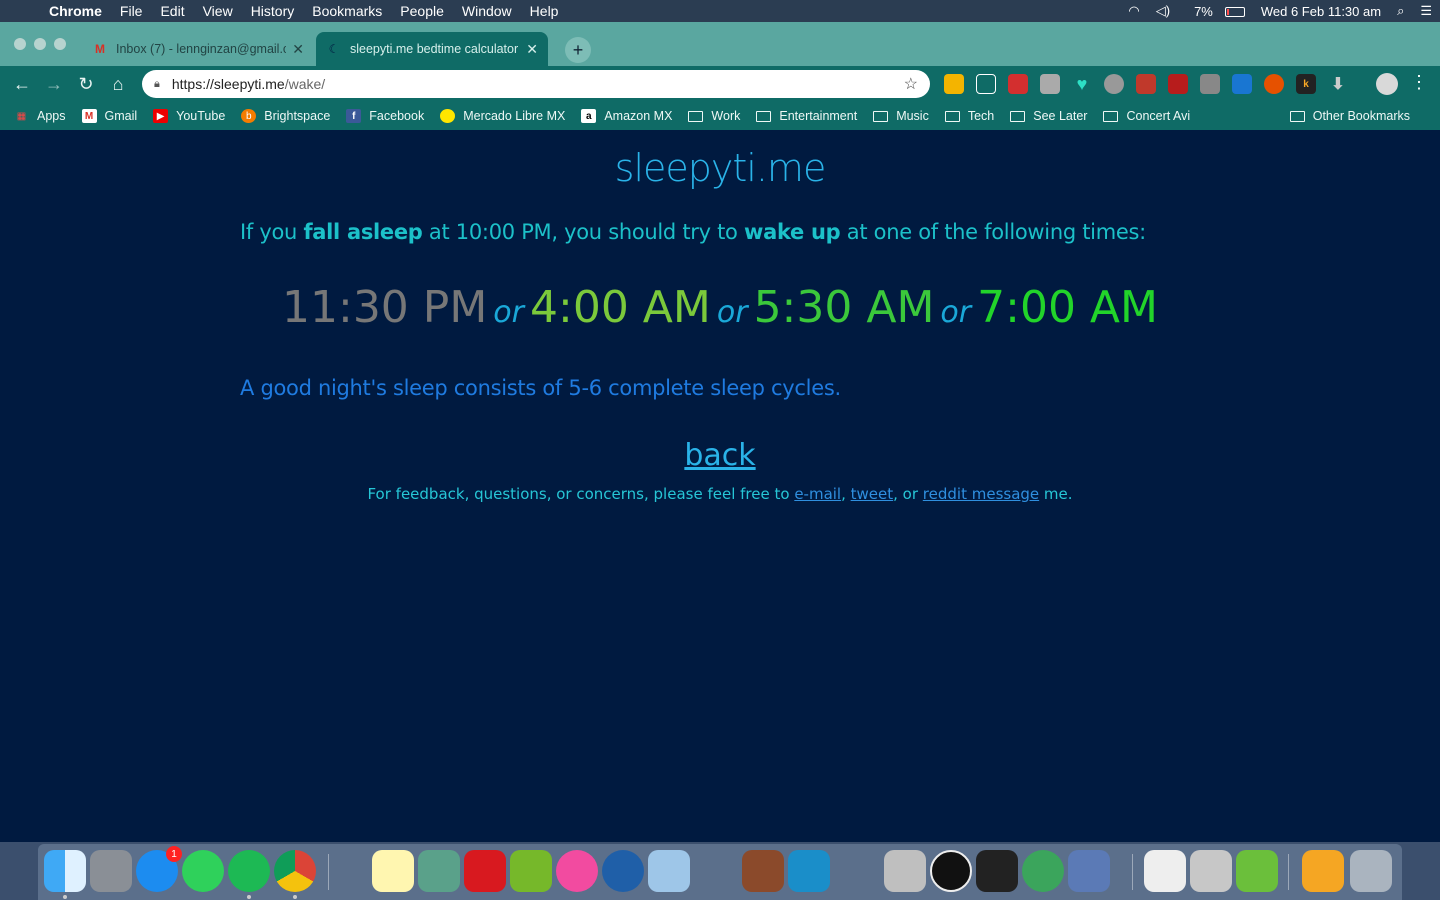  I want to click on android-icon, so click(1257, 871).